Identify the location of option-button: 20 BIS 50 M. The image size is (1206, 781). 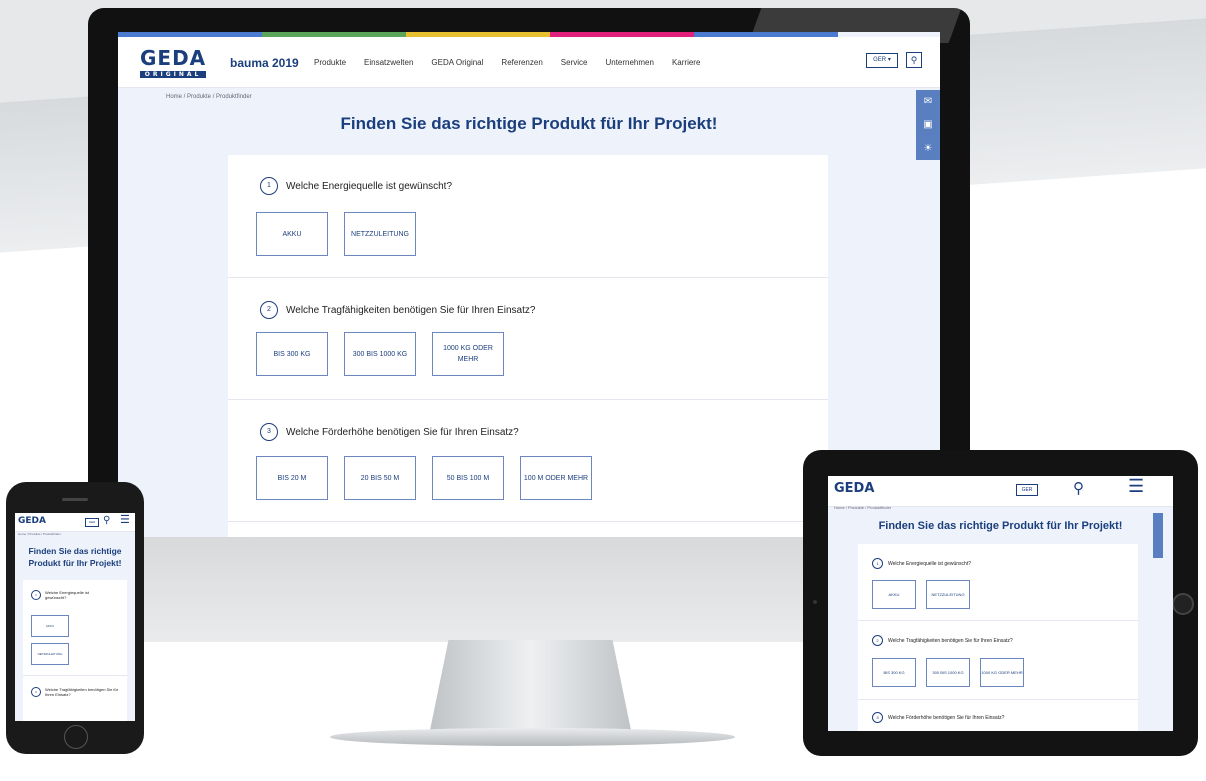
(380, 478).